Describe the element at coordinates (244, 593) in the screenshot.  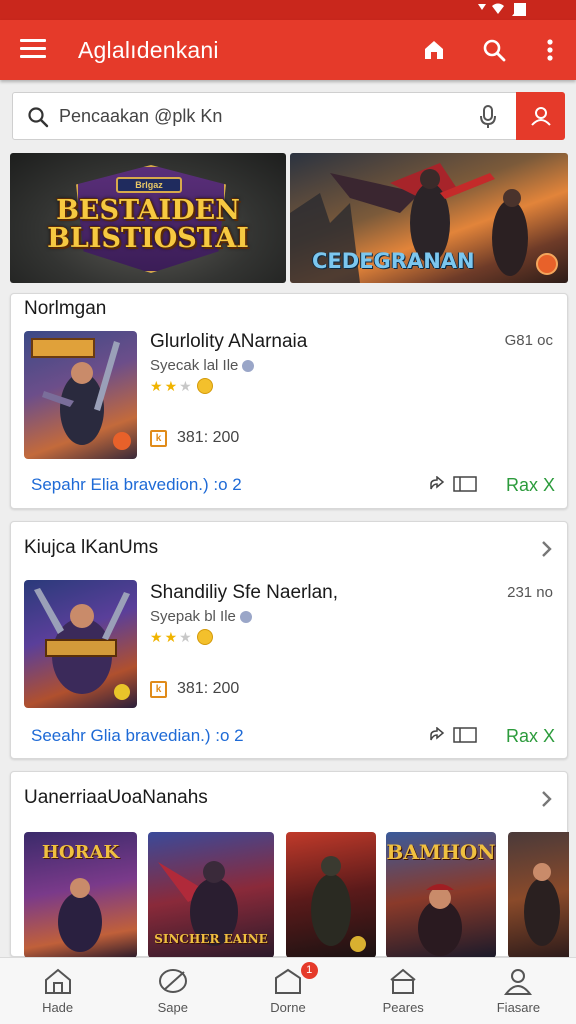
I see `app-name: Shandiliy Sfe Naerlan,` at that location.